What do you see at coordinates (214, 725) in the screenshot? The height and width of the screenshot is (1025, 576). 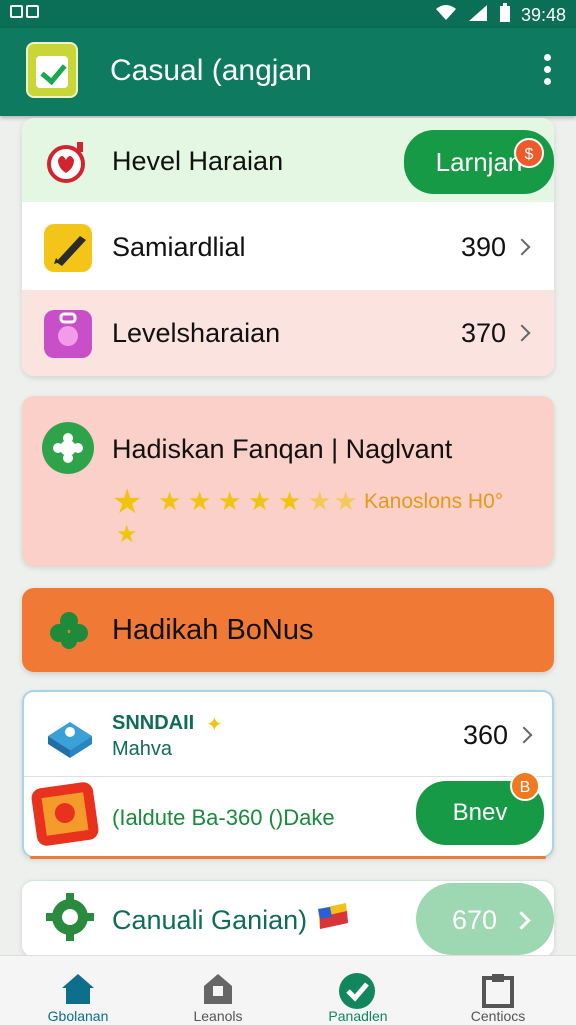 I see `sparkle-icon: ✦` at bounding box center [214, 725].